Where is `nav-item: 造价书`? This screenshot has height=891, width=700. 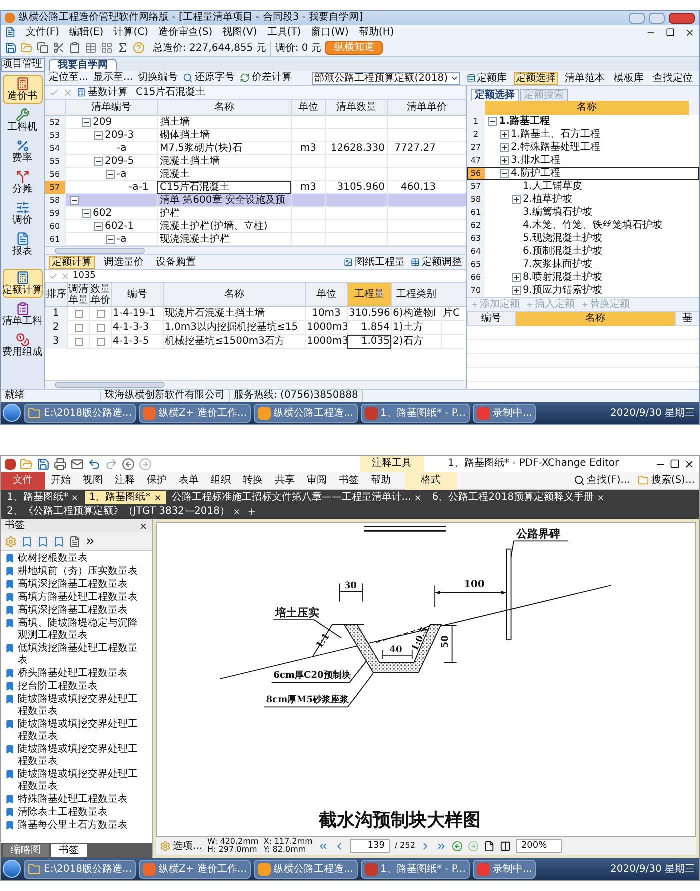
nav-item: 造价书 is located at coordinates (22, 89).